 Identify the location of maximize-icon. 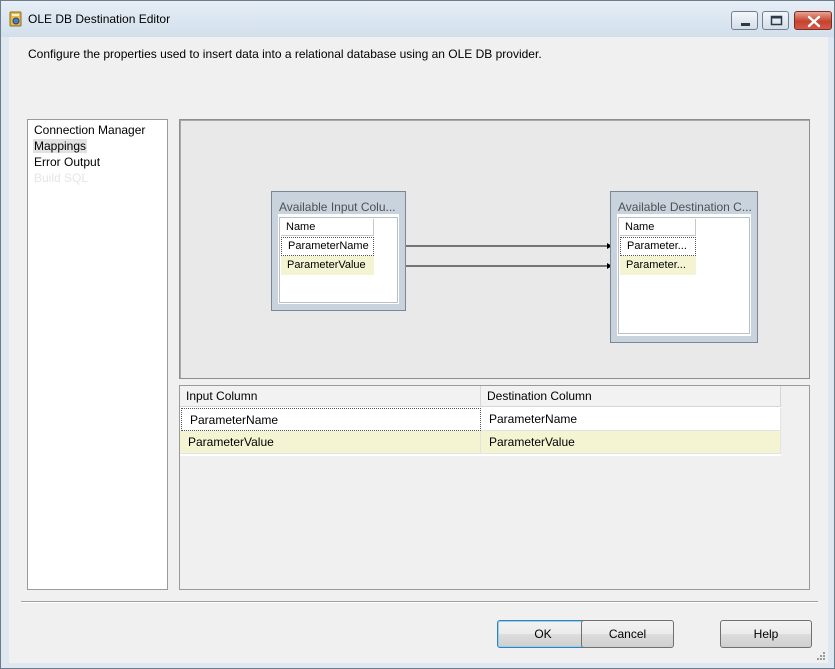
(776, 20).